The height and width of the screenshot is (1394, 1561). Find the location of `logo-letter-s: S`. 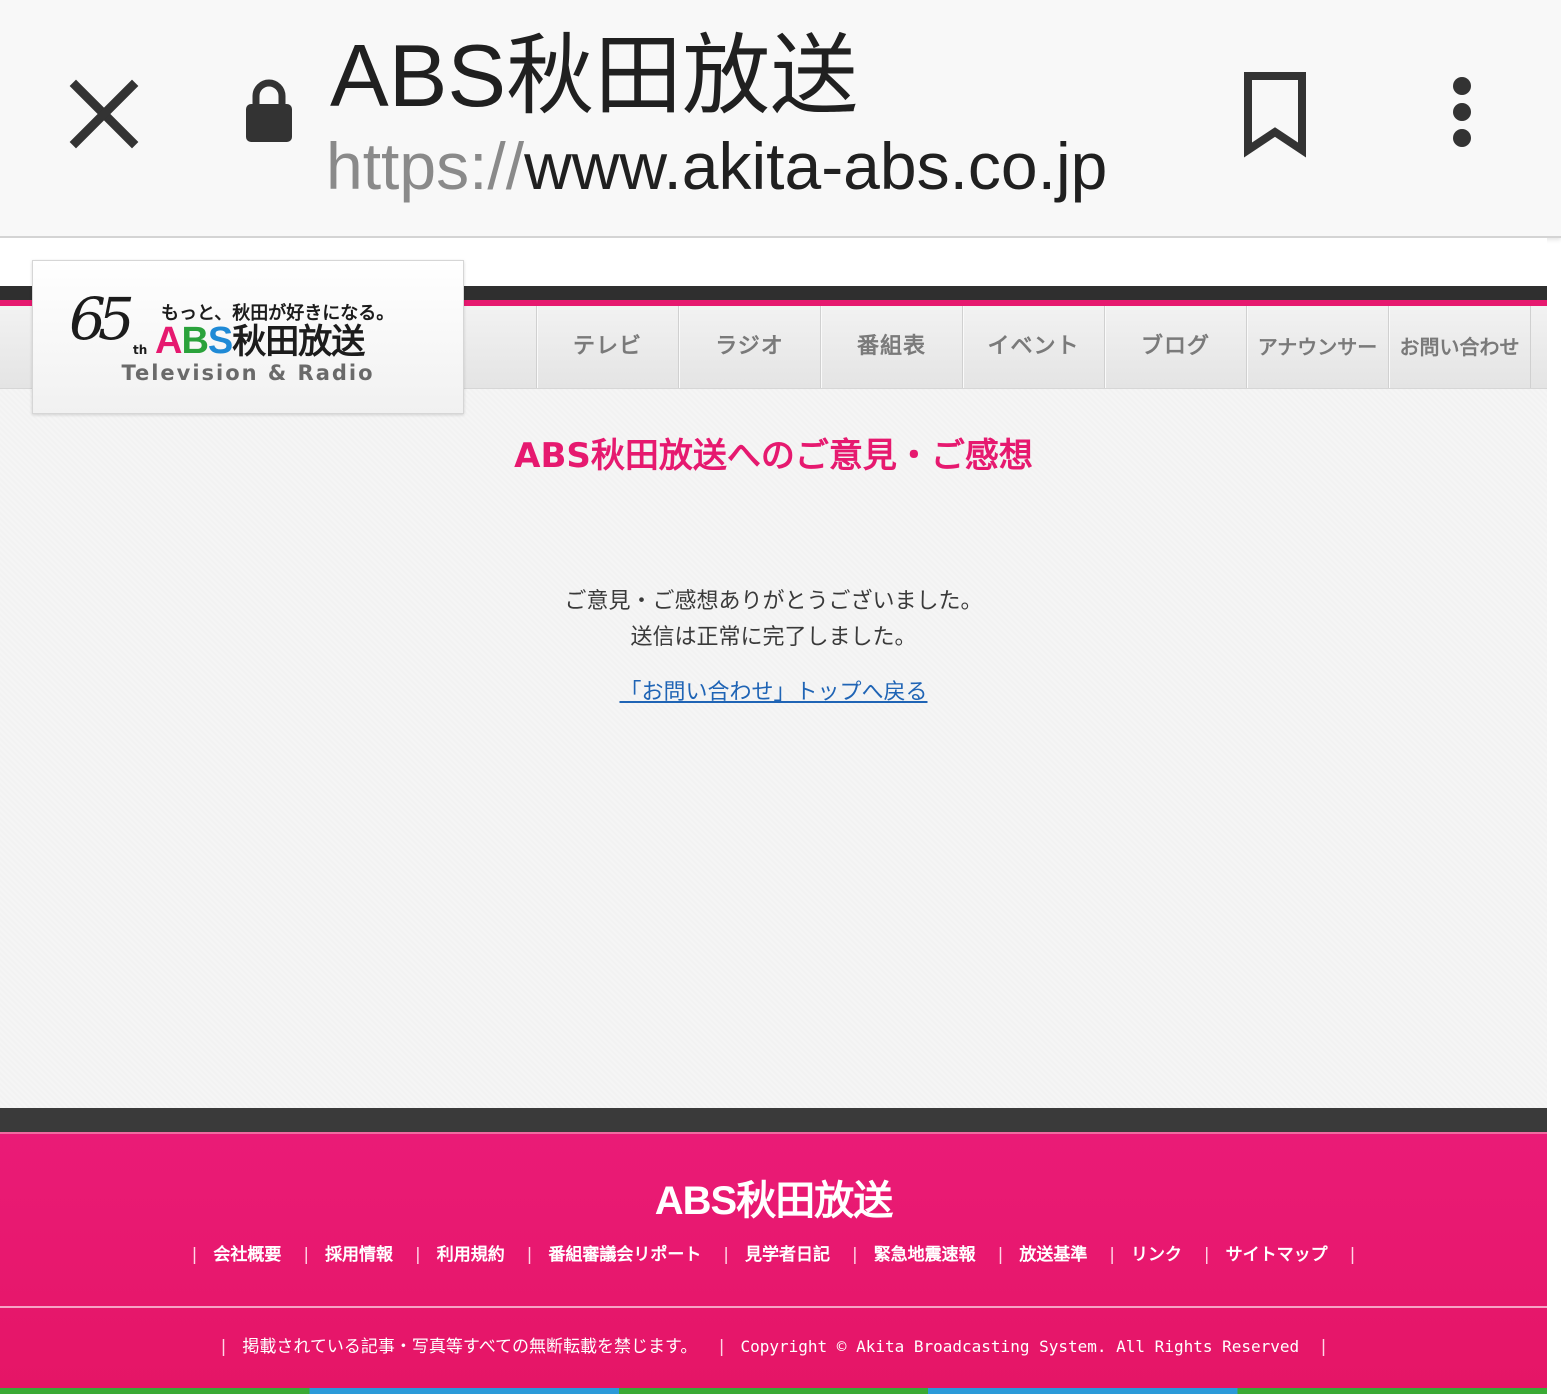

logo-letter-s: S is located at coordinates (220, 341).